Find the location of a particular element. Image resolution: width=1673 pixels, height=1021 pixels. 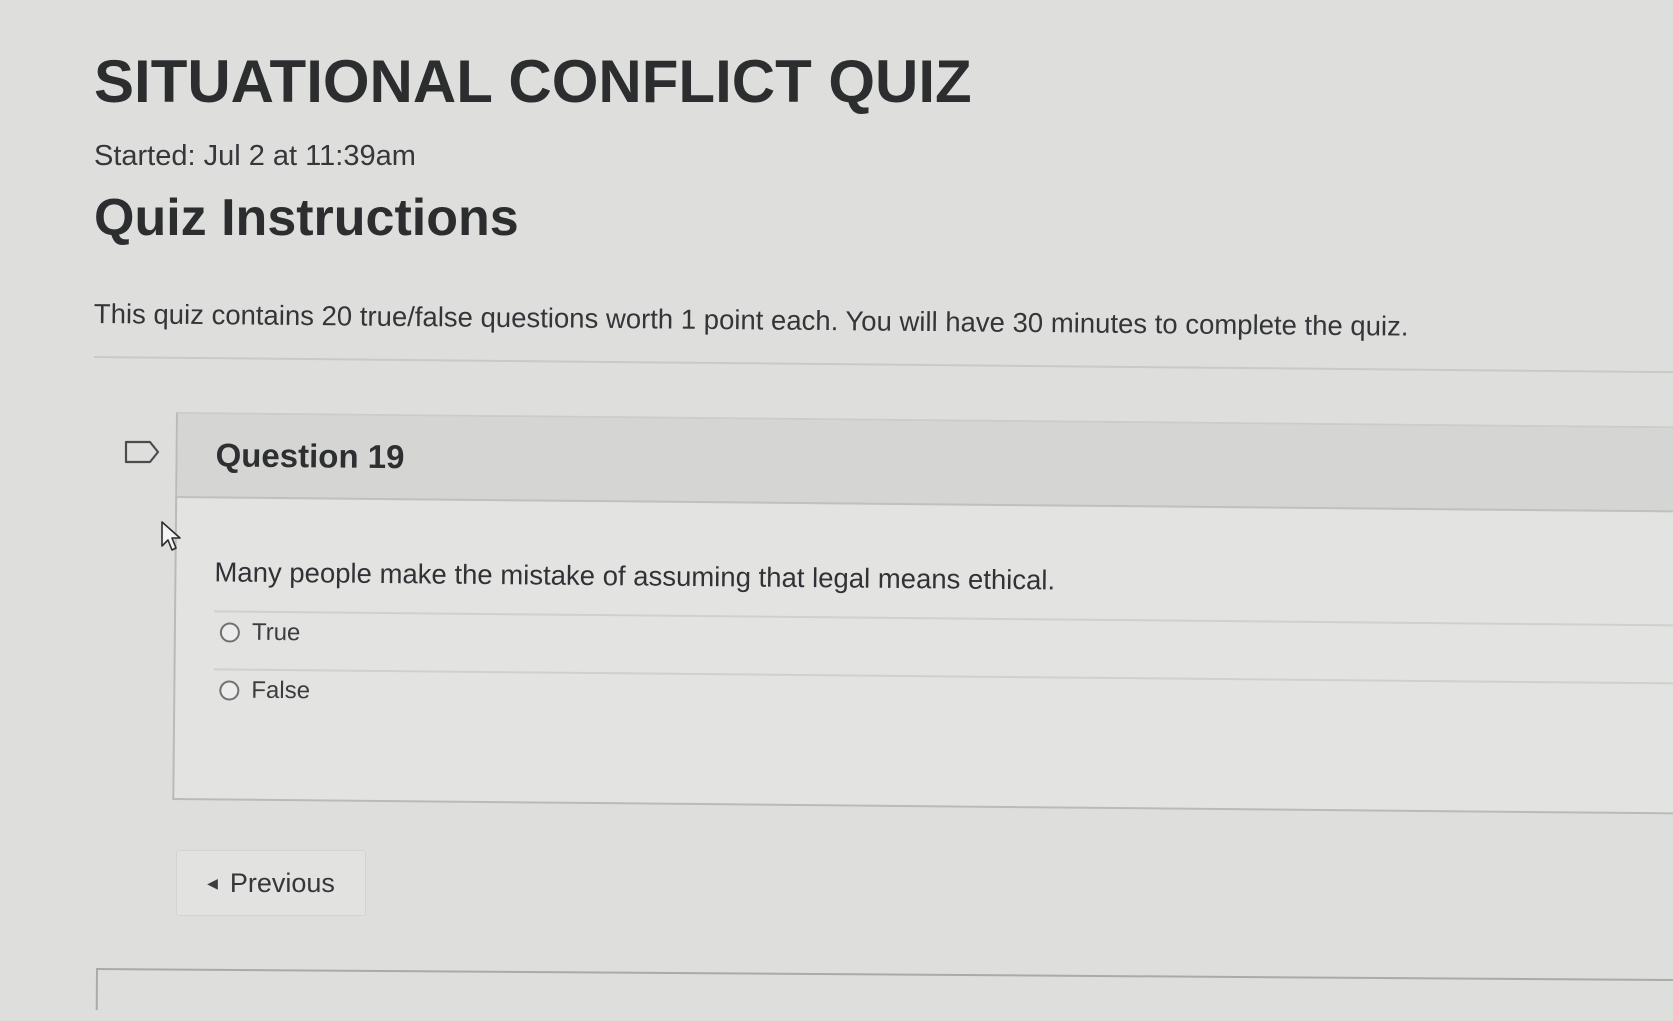

instructions-divider is located at coordinates (883, 365).